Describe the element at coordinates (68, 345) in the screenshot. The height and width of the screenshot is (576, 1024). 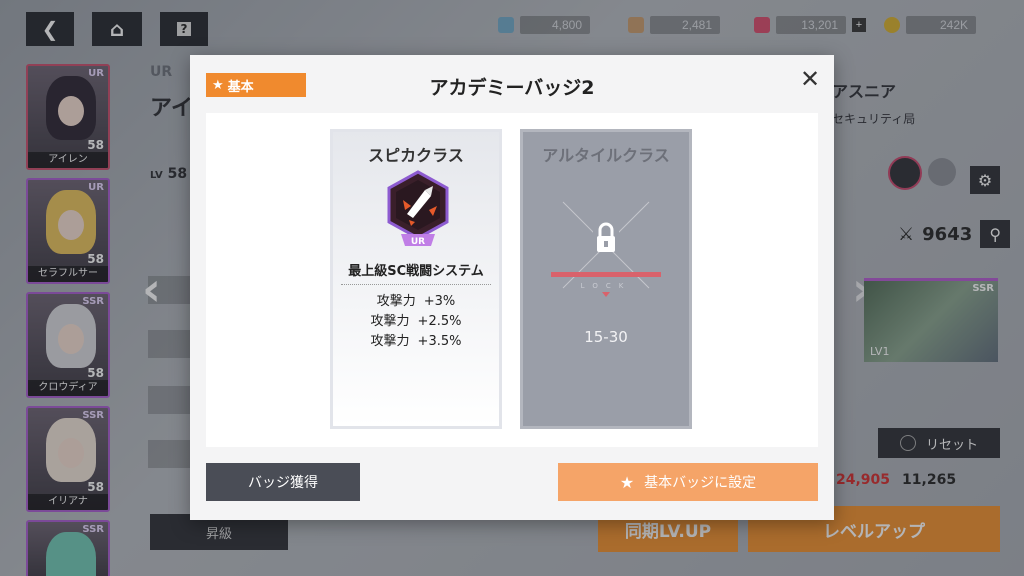
I see `roster-card: SSR 58 クロウディア` at that location.